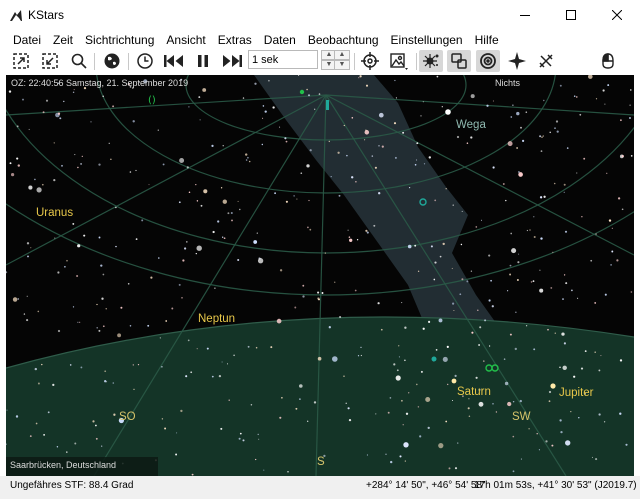  I want to click on mouse-mode-button, so click(608, 61).